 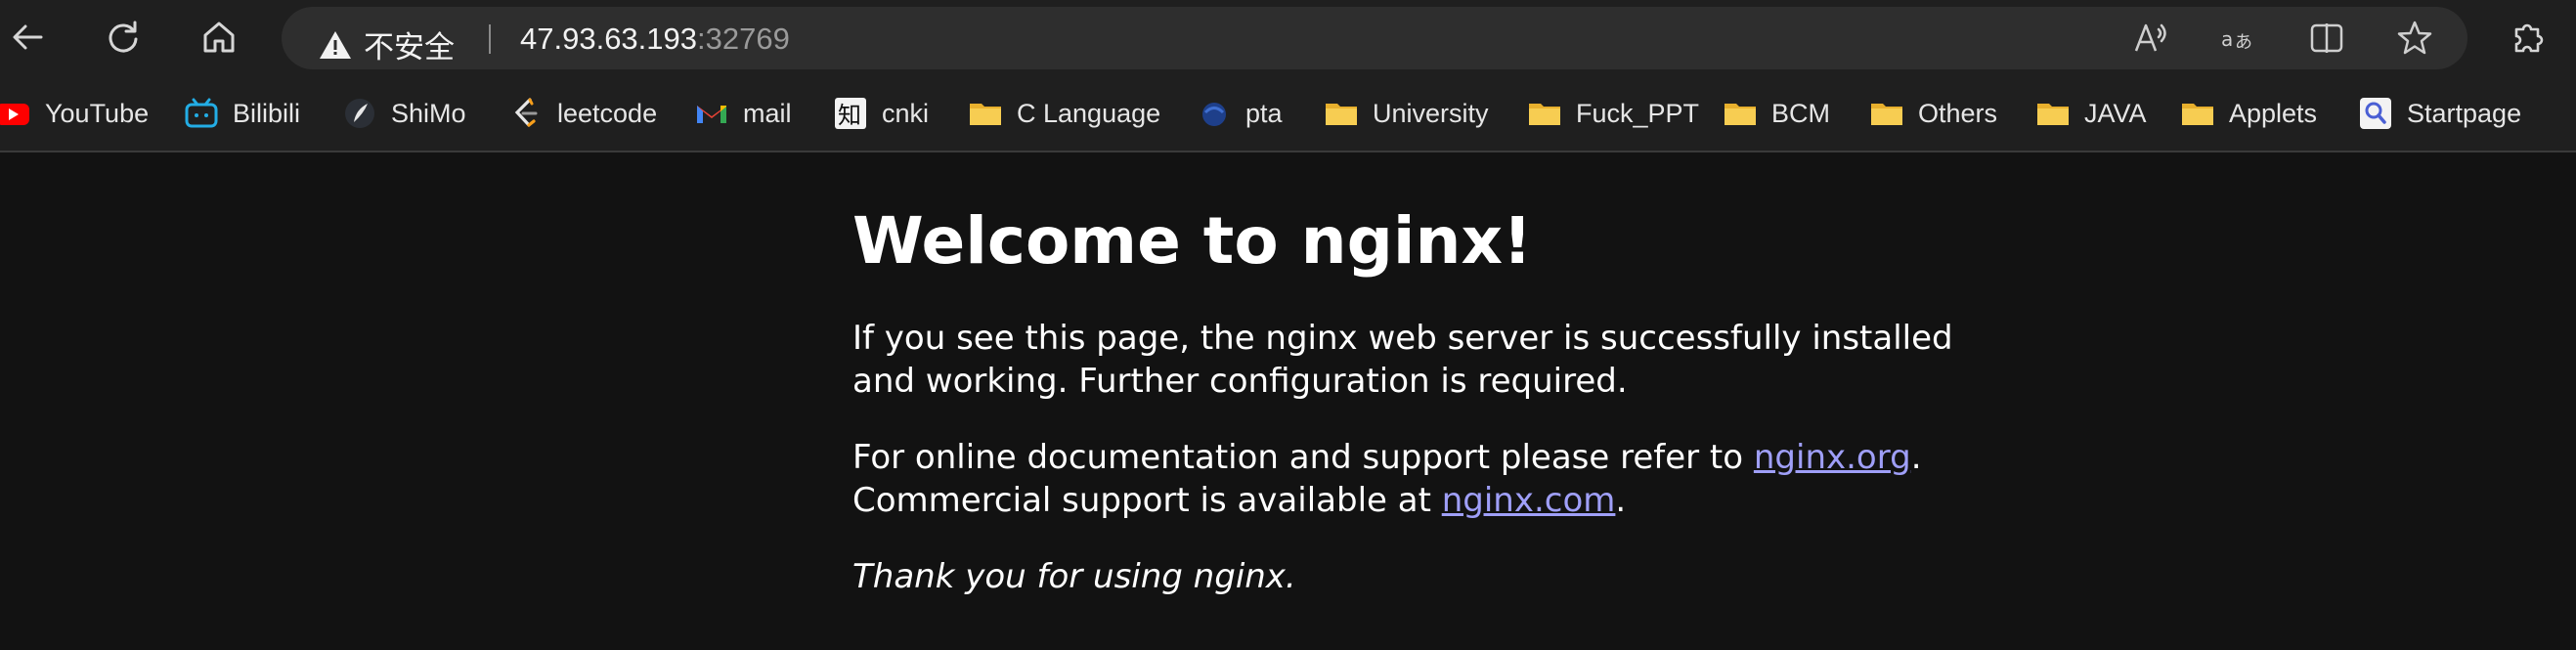 I want to click on security-warning-label: 不安全, so click(x=409, y=47).